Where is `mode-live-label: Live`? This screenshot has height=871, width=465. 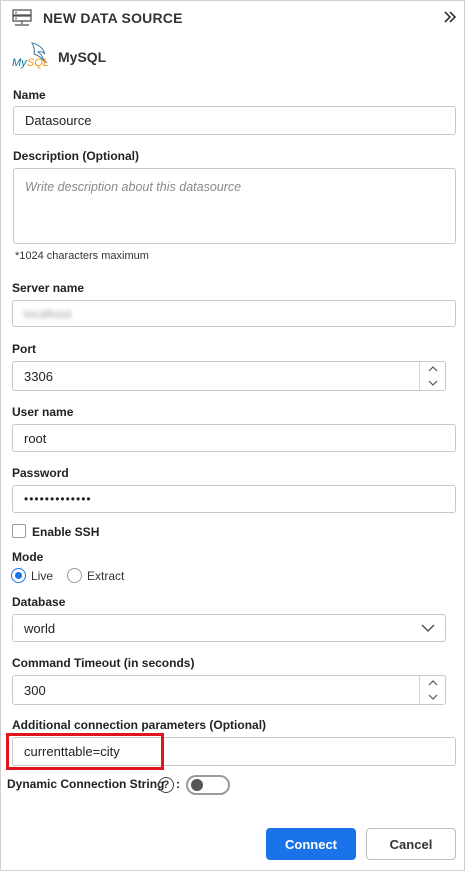
mode-live-label: Live is located at coordinates (42, 576).